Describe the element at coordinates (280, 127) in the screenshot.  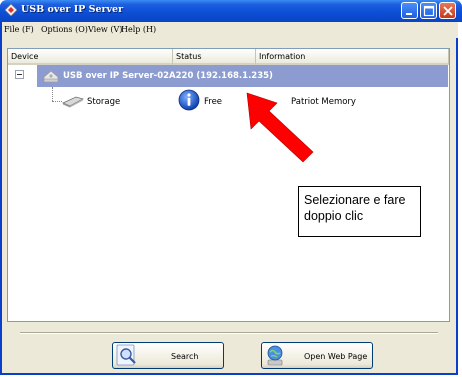
I see `annotation-arrow` at that location.